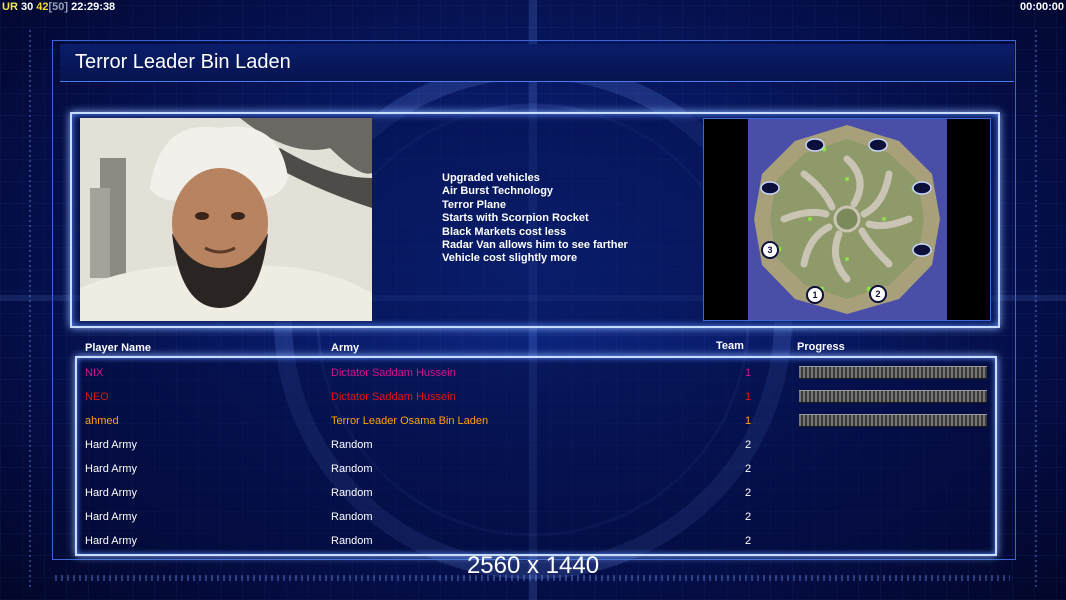 This screenshot has width=1066, height=600. What do you see at coordinates (42, 7) in the screenshot?
I see `hud-value-2: 42` at bounding box center [42, 7].